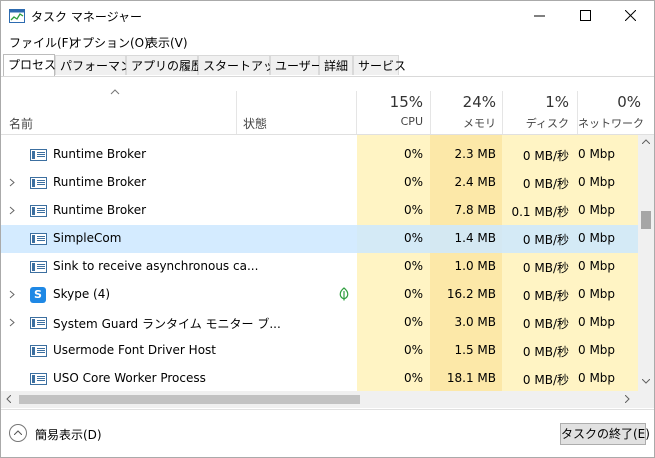  I want to click on tab-users: ユーザー, so click(296, 65).